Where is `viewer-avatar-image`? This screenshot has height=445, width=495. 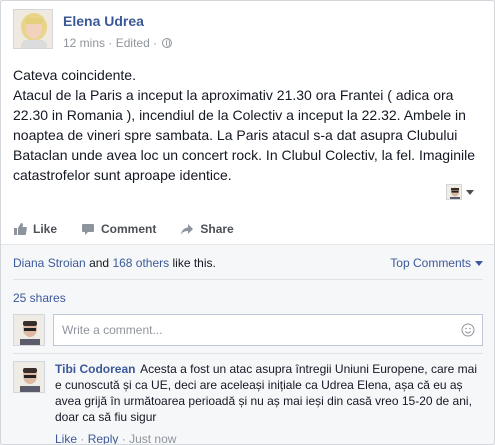
viewer-avatar-image is located at coordinates (29, 330).